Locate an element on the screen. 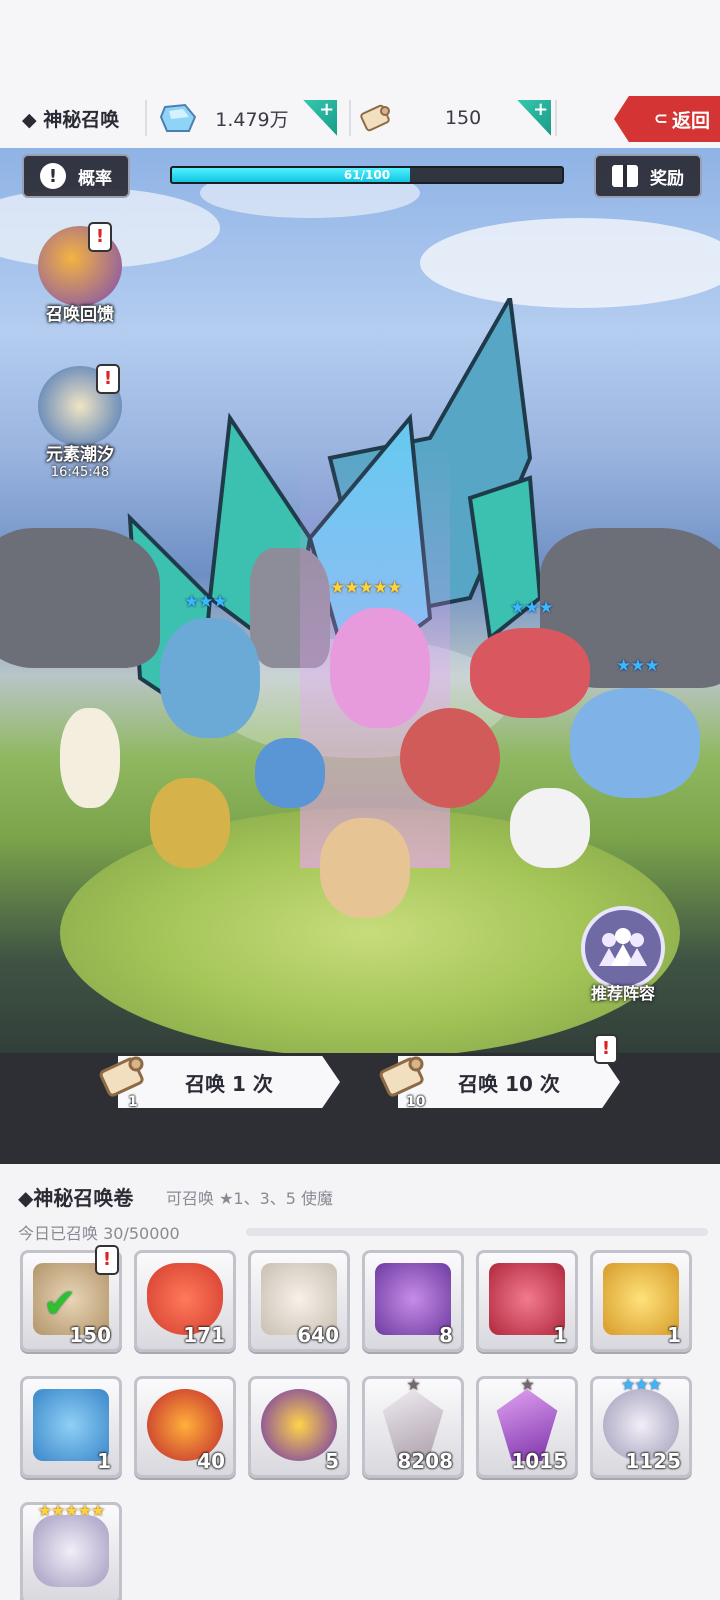 This screenshot has height=1600, width=720. sun-wheel-character is located at coordinates (450, 758).